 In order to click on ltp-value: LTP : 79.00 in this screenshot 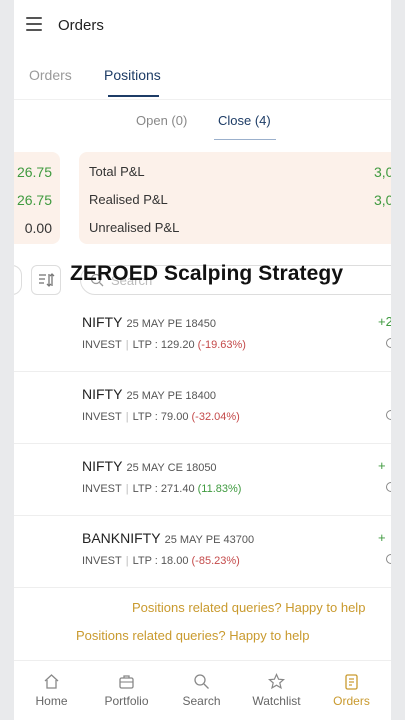, I will do `click(160, 417)`.